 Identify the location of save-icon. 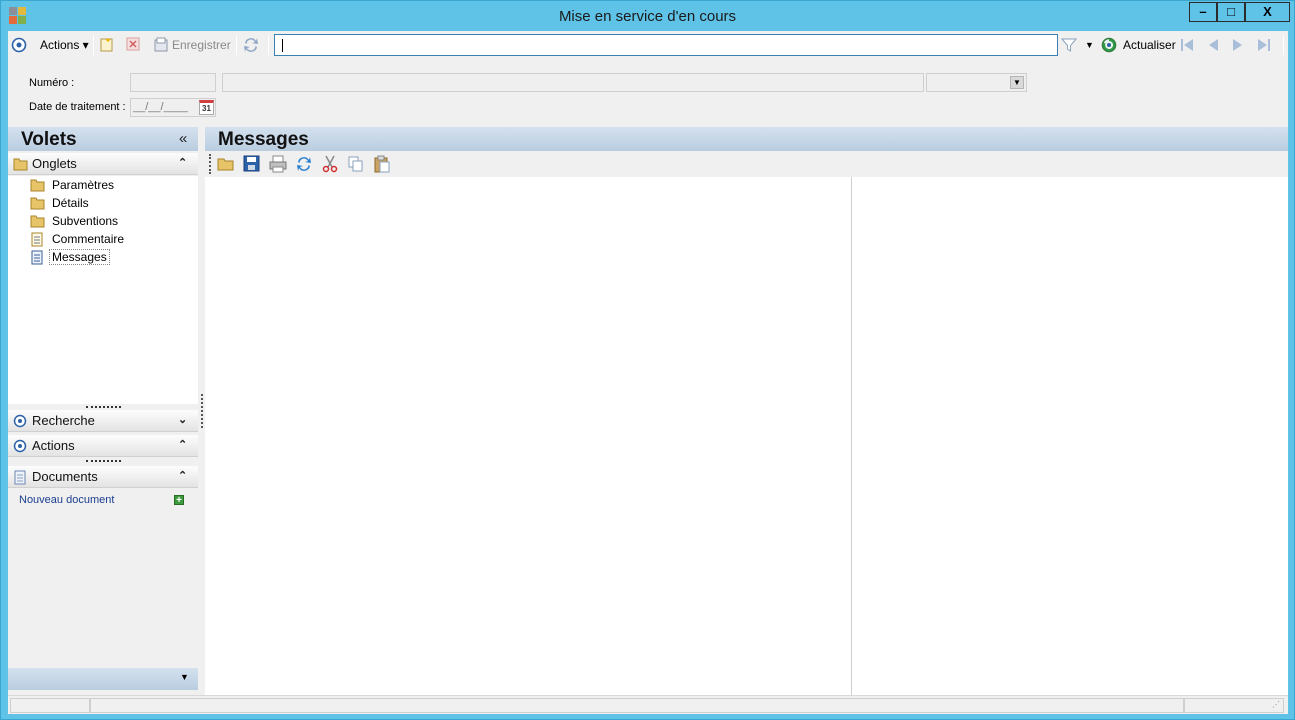
(252, 164).